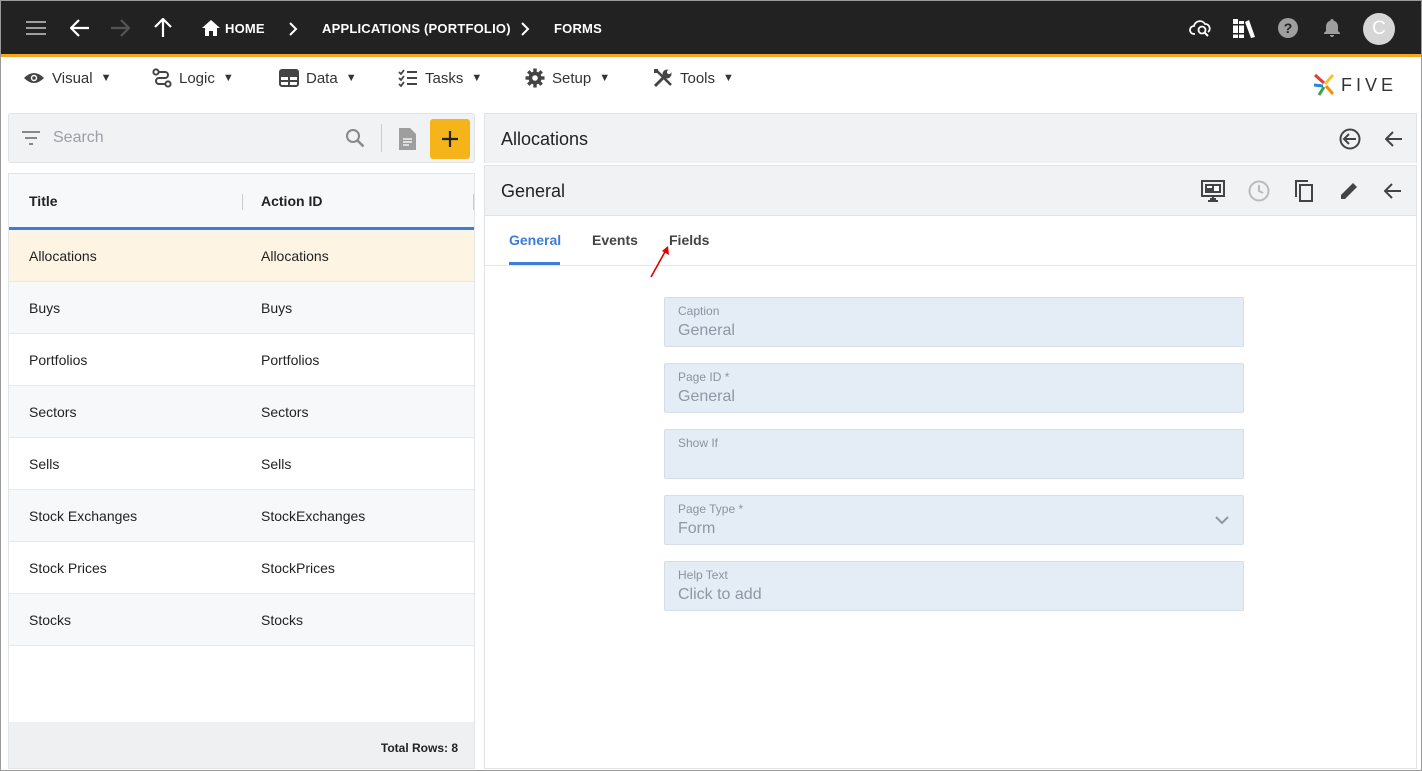 This screenshot has height=771, width=1422. What do you see at coordinates (241, 745) in the screenshot?
I see `total-rows: Total Rows: 8` at bounding box center [241, 745].